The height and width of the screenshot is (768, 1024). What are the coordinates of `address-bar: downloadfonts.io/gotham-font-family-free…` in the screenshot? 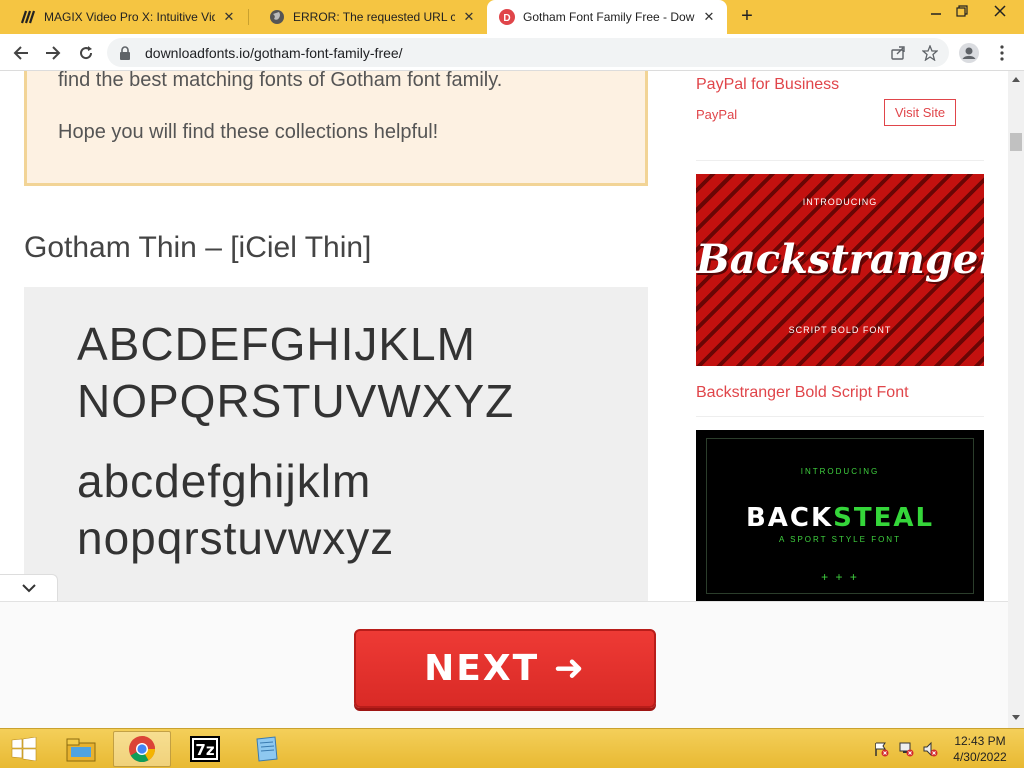 It's located at (528, 52).